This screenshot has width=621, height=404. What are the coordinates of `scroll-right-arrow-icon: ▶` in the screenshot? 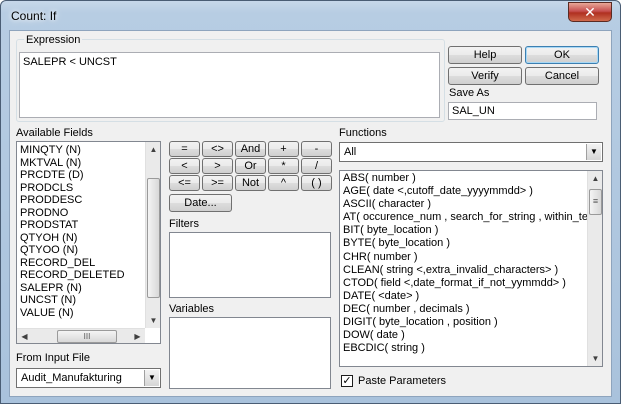 It's located at (137, 336).